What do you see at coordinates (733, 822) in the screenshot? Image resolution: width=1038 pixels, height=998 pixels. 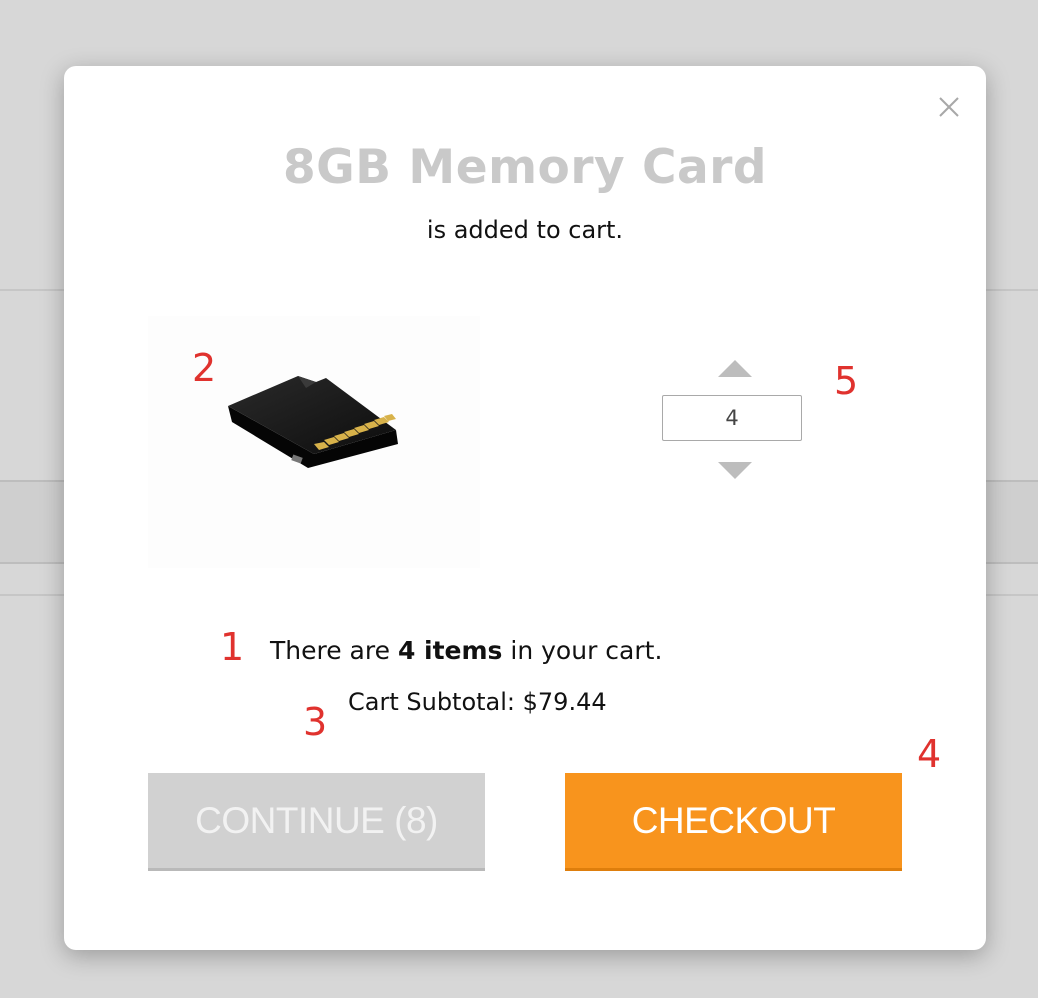 I see `checkout-button: CHECKOUT` at bounding box center [733, 822].